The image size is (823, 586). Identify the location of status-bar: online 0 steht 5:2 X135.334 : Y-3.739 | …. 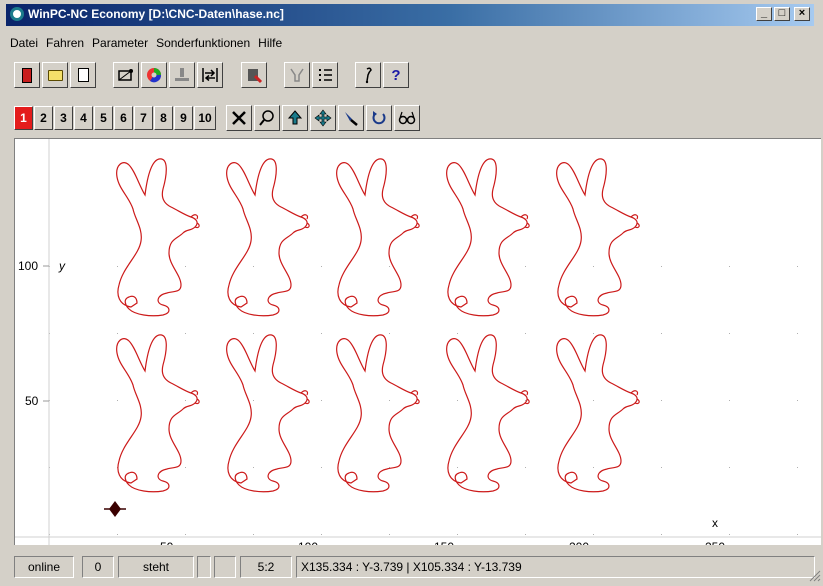
(411, 567).